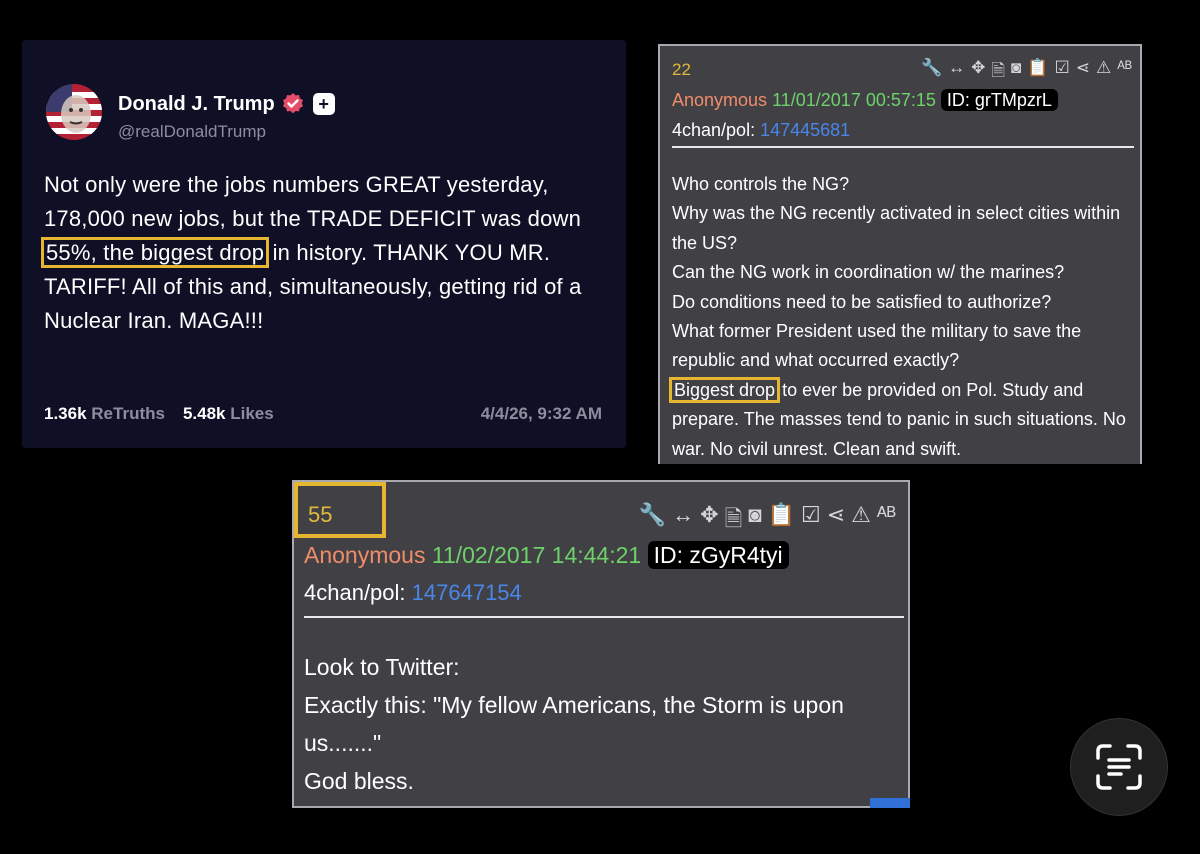 This screenshot has height=854, width=1200. What do you see at coordinates (65, 413) in the screenshot?
I see `retruths-count: 1.36k` at bounding box center [65, 413].